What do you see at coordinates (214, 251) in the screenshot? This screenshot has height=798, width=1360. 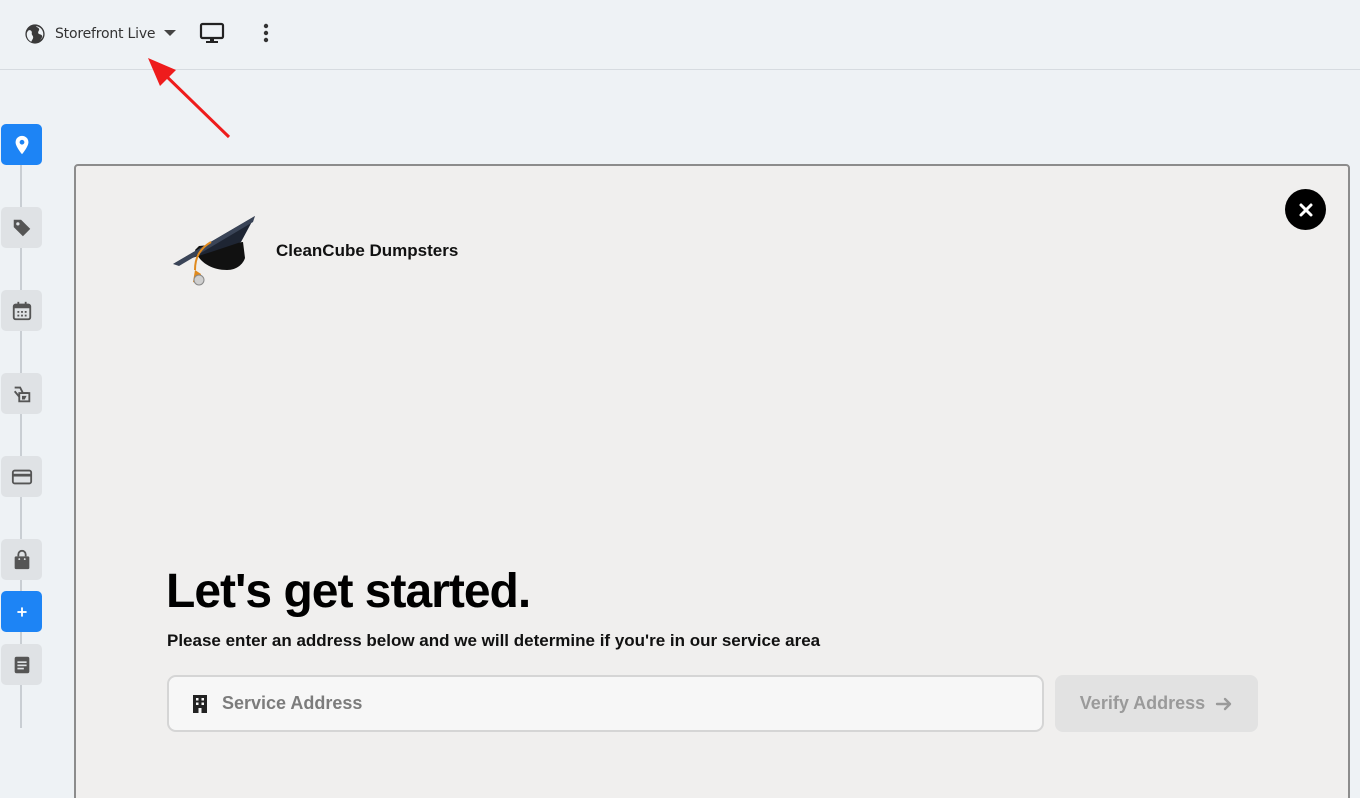 I see `graduation-cap-icon` at bounding box center [214, 251].